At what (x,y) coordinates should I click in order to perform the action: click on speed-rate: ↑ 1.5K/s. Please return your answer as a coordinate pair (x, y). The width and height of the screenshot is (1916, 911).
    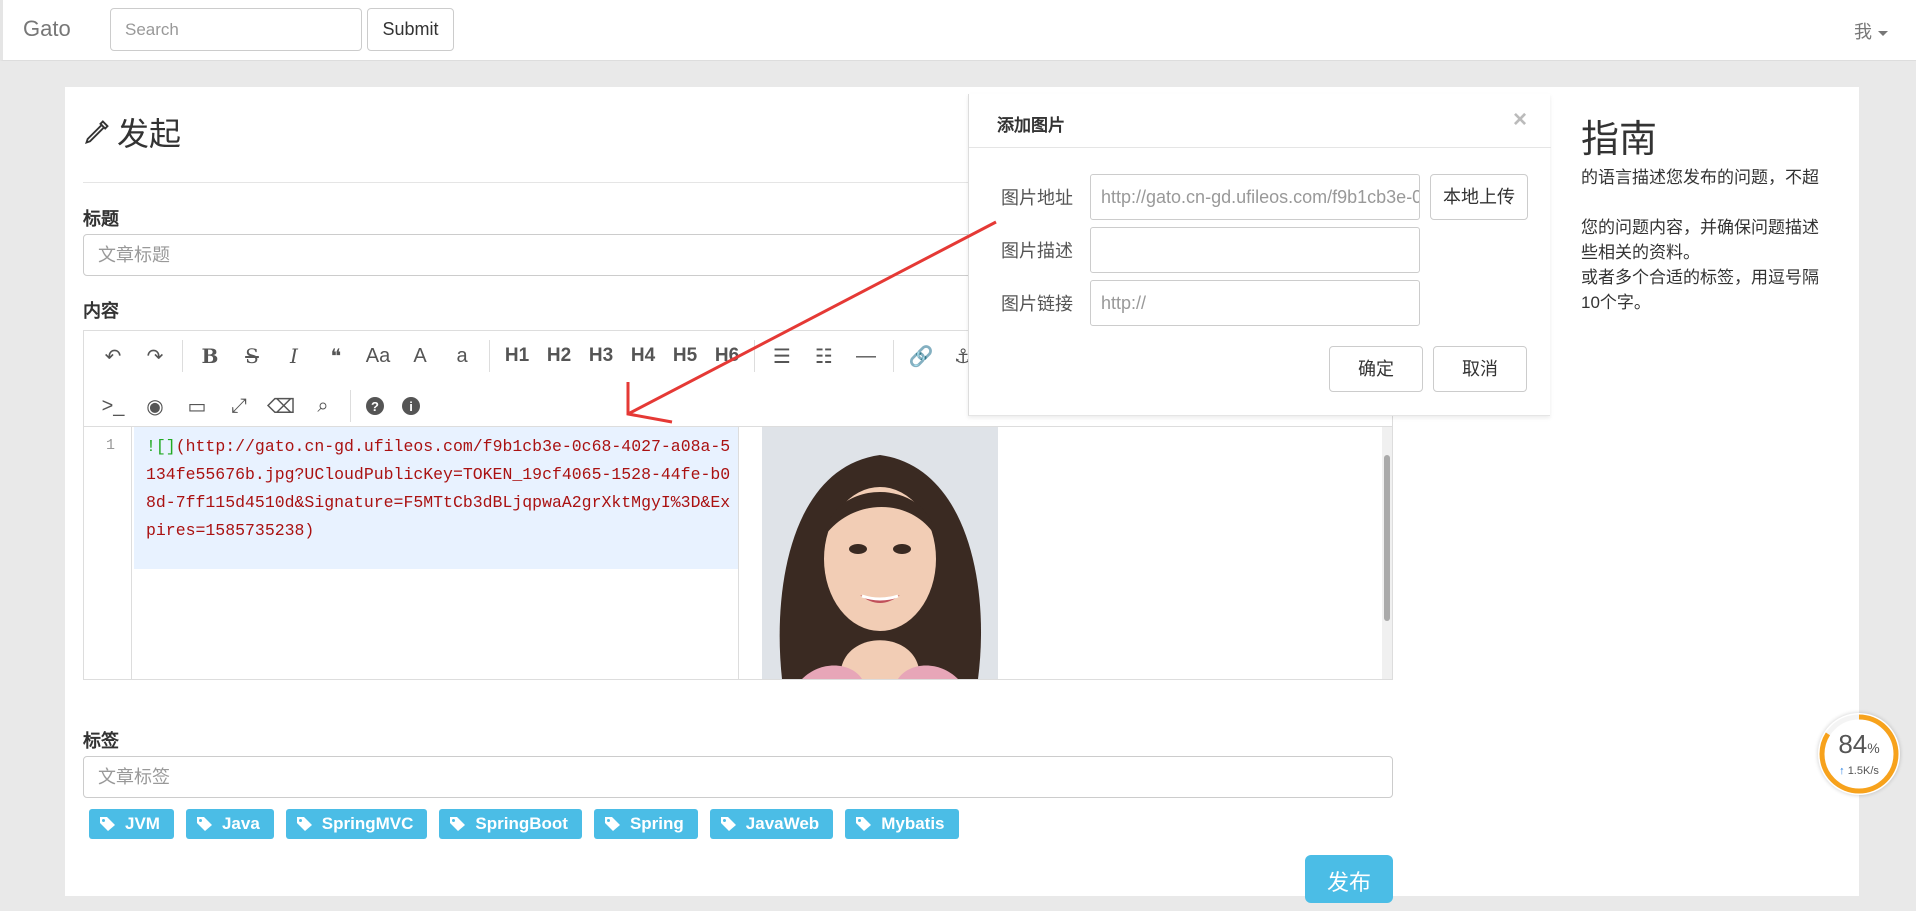
    Looking at the image, I should click on (1859, 771).